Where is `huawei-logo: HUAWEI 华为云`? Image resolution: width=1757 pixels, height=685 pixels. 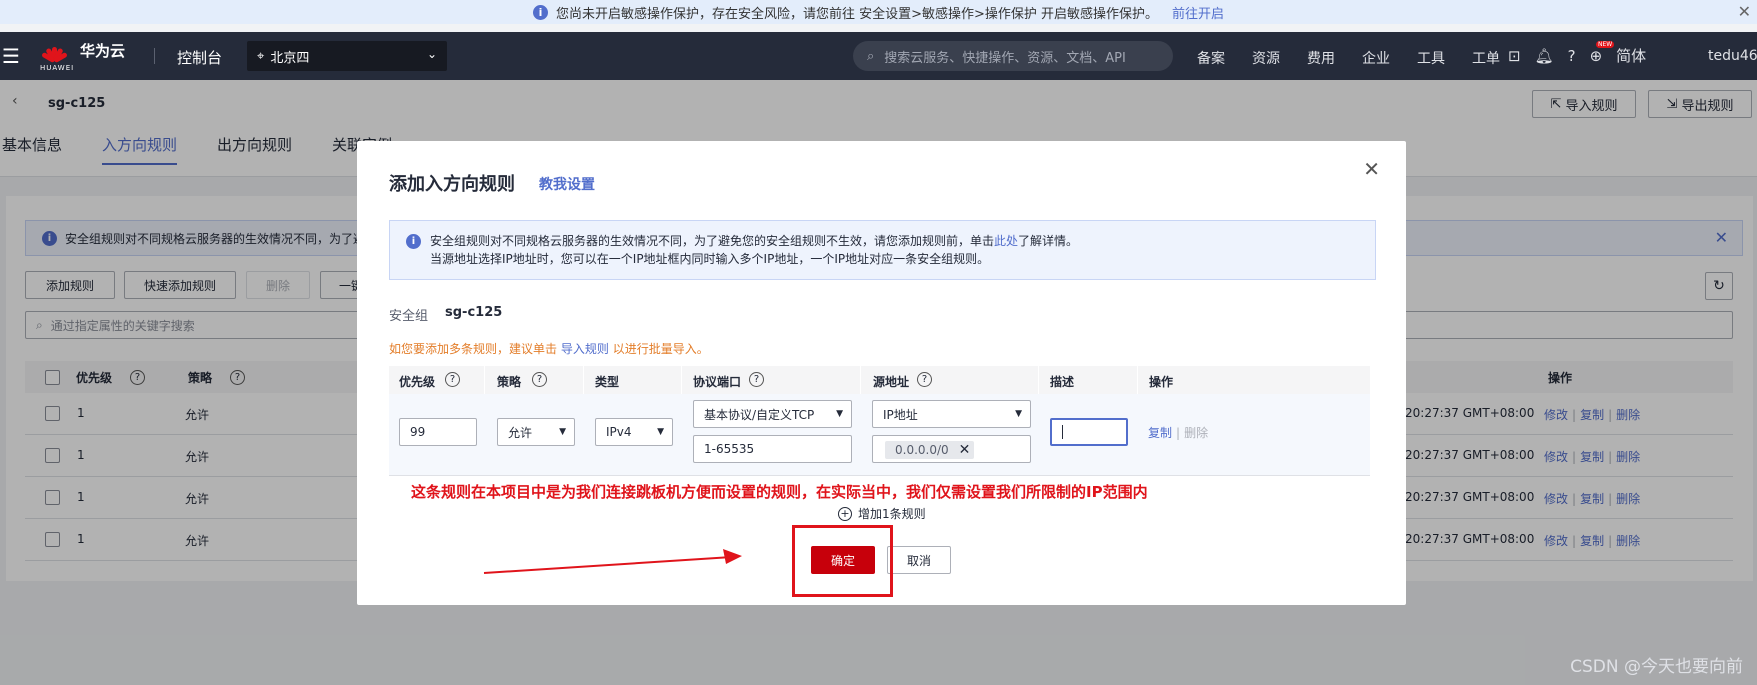 huawei-logo: HUAWEI 华为云 is located at coordinates (83, 56).